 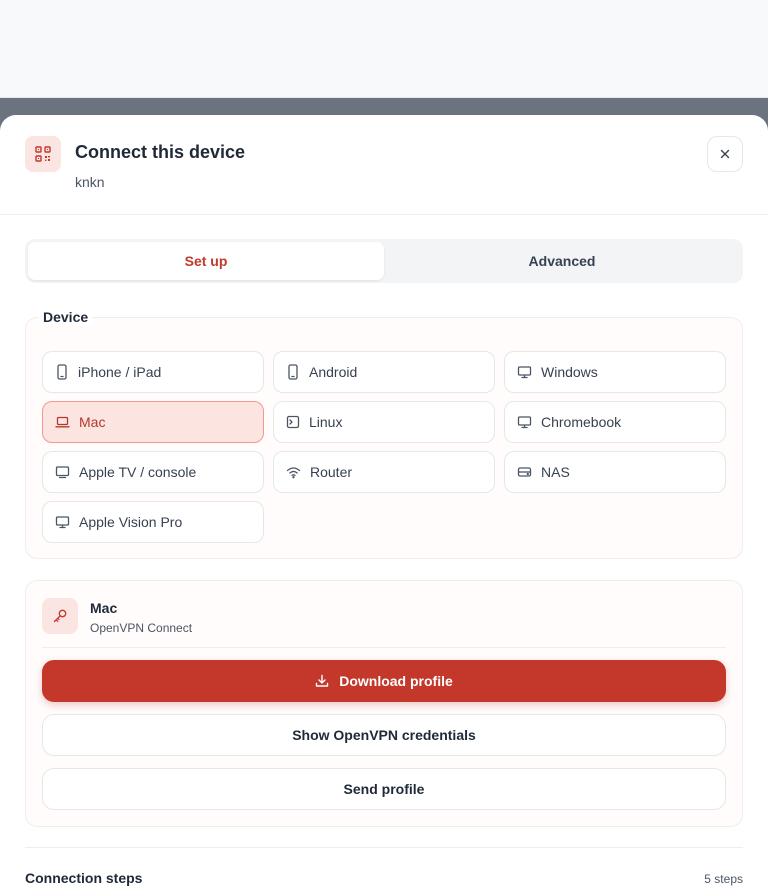 What do you see at coordinates (83, 878) in the screenshot?
I see `connection-steps-title: Connection steps` at bounding box center [83, 878].